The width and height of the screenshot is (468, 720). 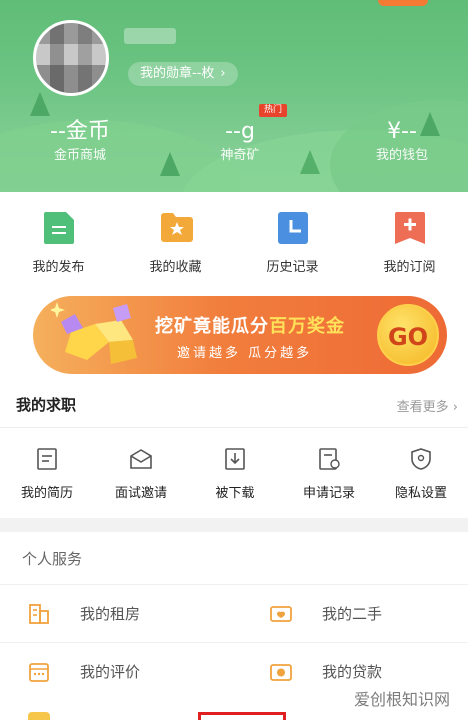 I want to click on envelope-icon, so click(x=141, y=459).